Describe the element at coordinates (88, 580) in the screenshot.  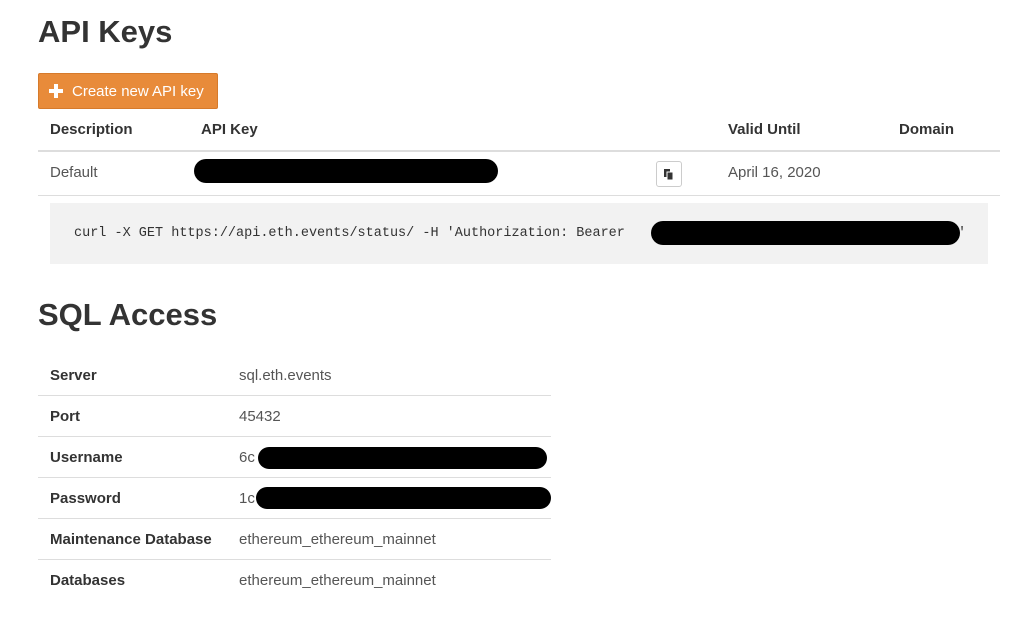
I see `sql-label: Databases` at that location.